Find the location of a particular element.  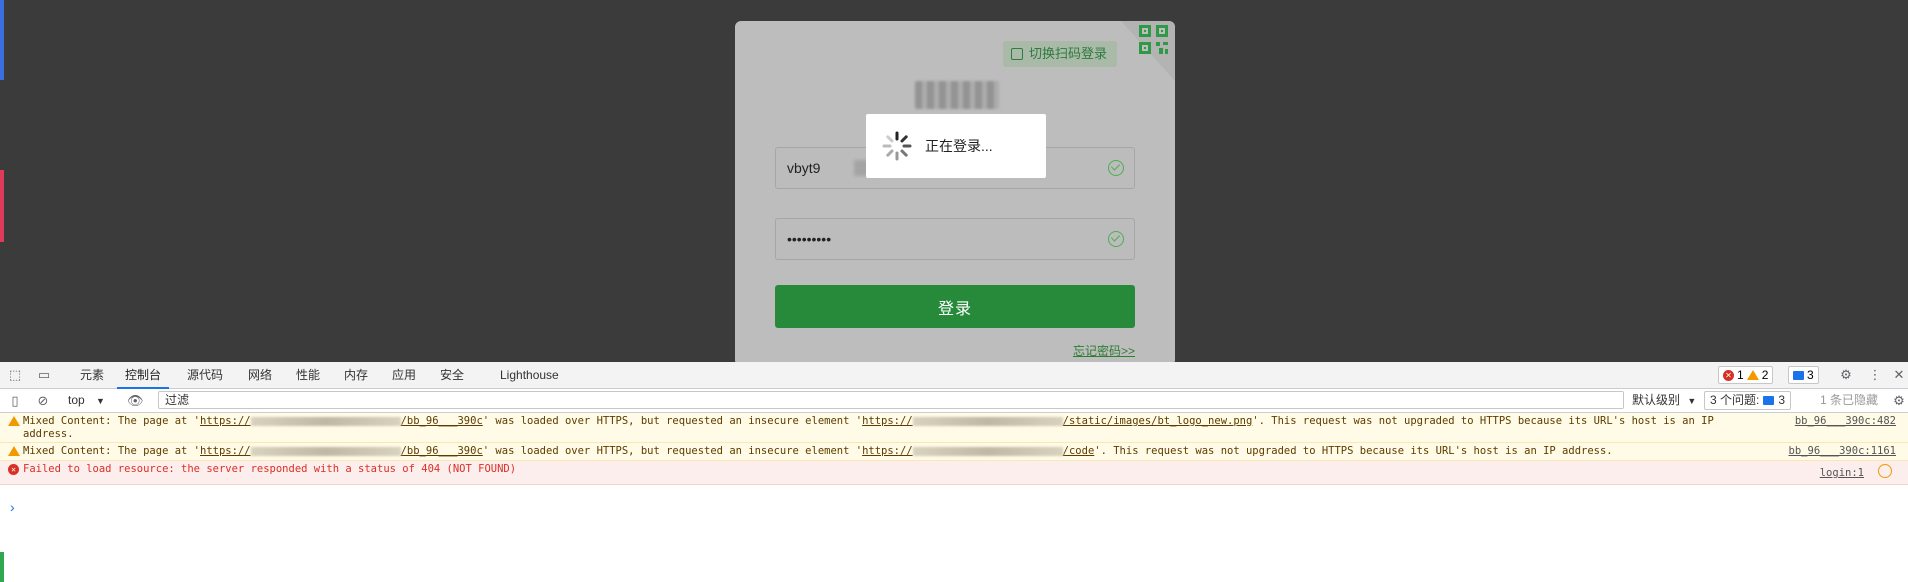

username-value: vbyt9 is located at coordinates (804, 168).